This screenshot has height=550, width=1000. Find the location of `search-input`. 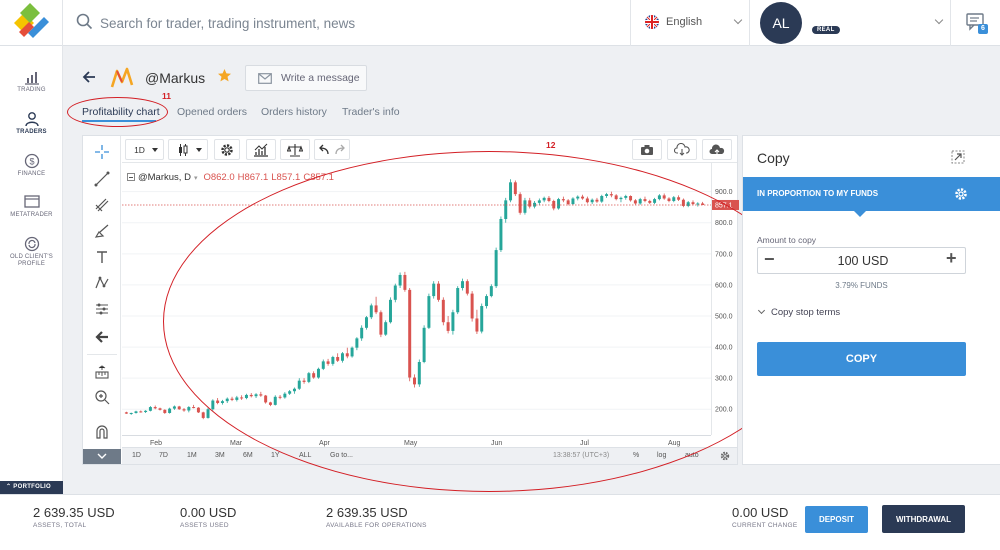

search-input is located at coordinates (355, 23).